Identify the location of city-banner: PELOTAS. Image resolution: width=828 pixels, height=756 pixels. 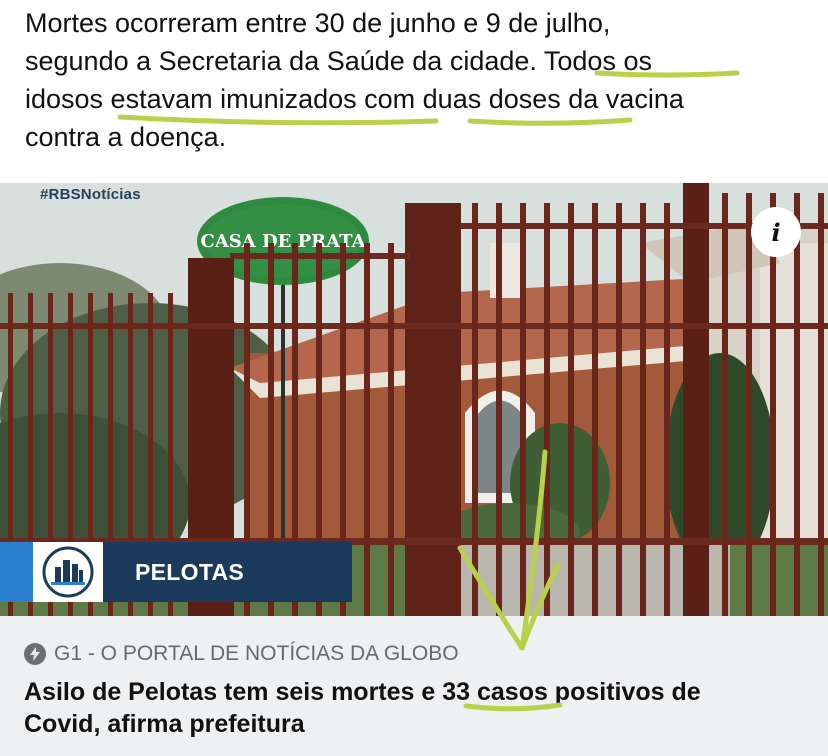
(176, 572).